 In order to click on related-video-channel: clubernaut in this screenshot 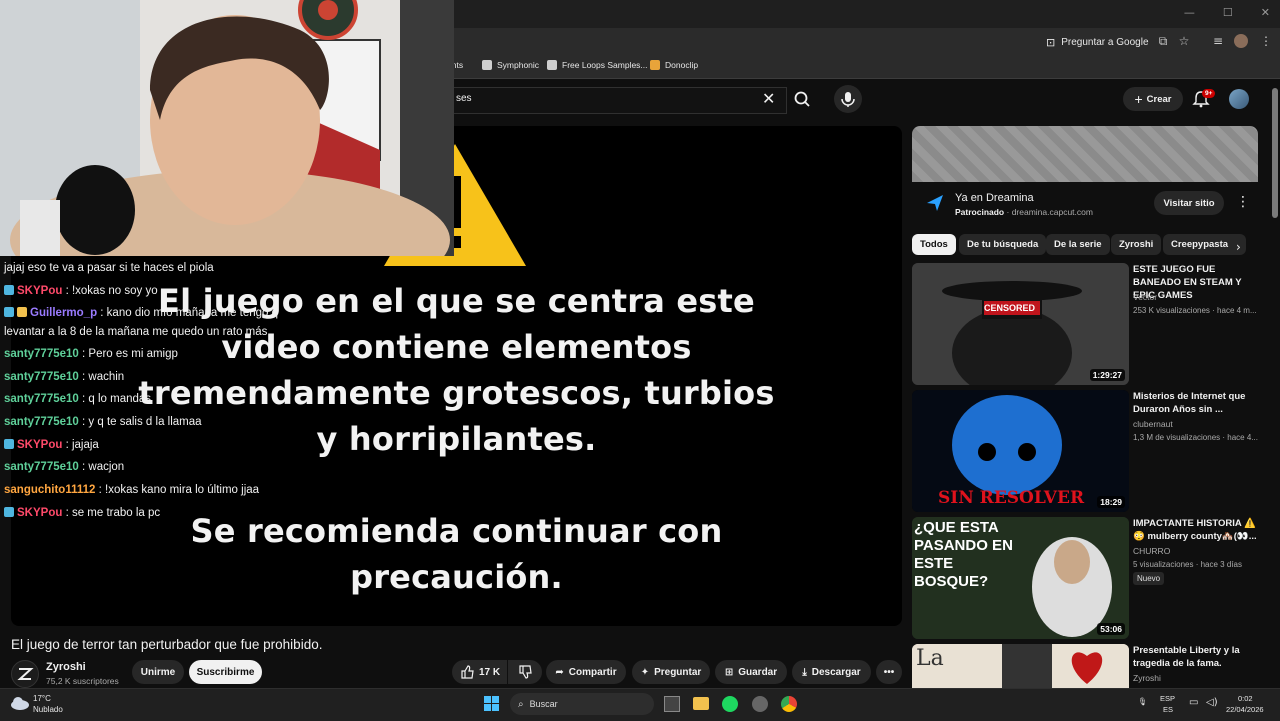, I will do `click(1153, 424)`.